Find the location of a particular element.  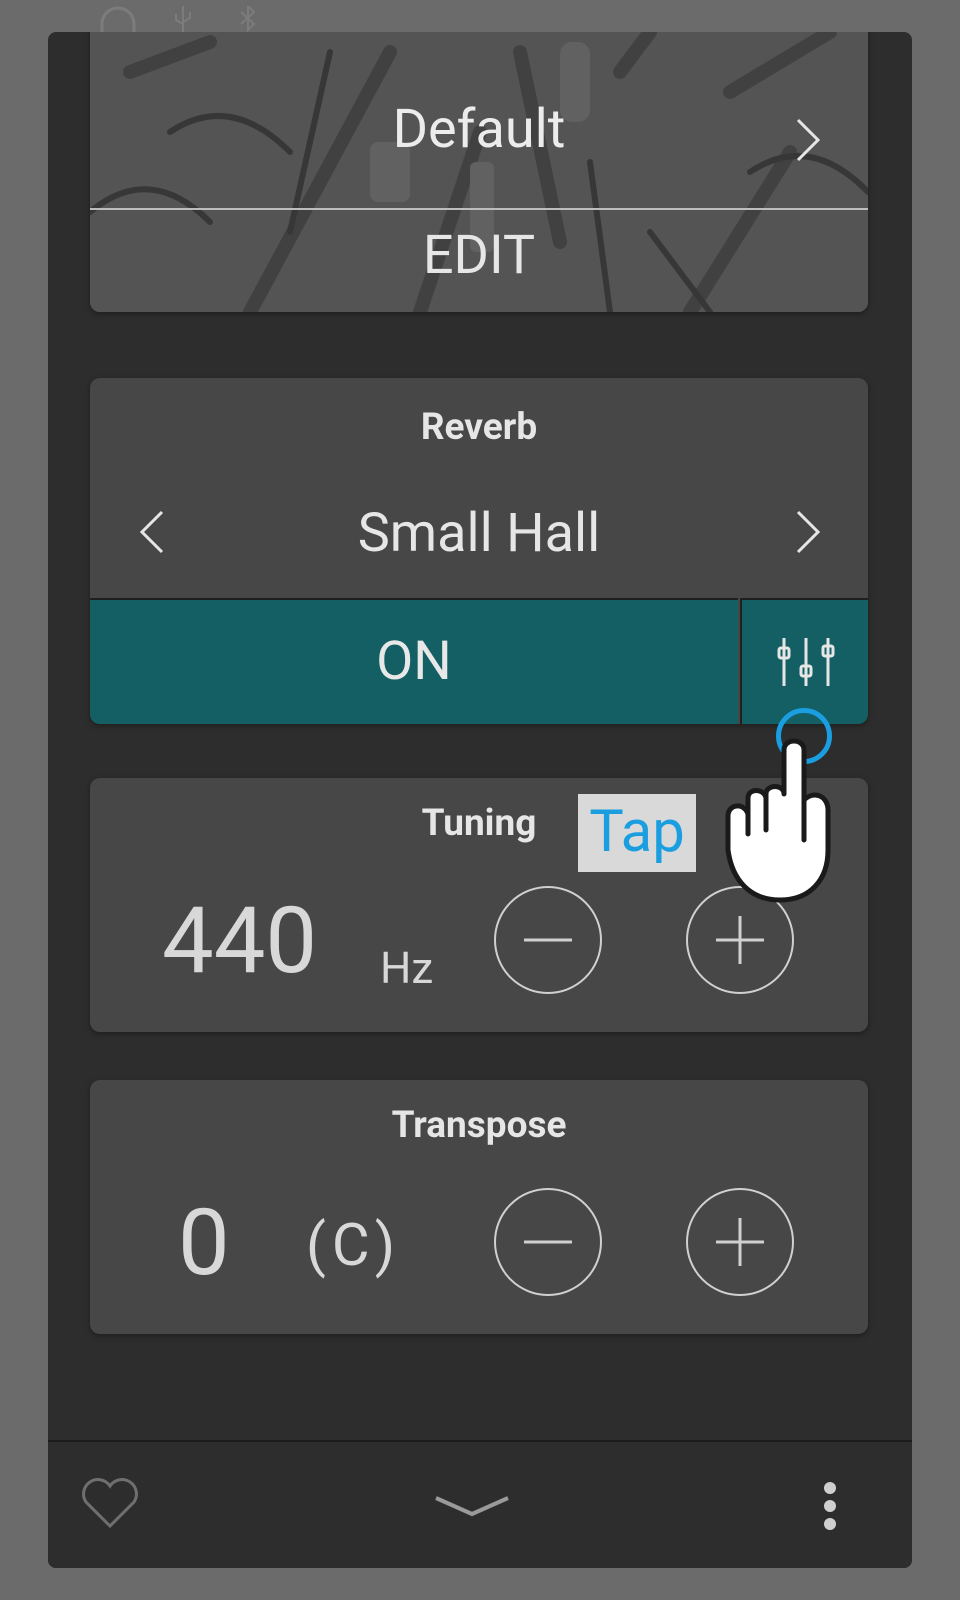

pointing-hand-icon is located at coordinates (775, 822).